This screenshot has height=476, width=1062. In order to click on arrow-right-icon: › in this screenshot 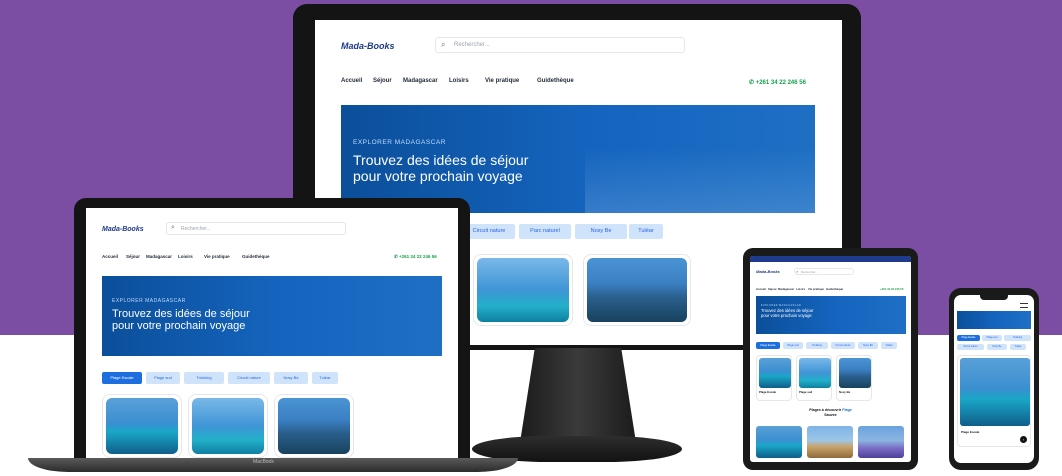, I will do `click(1023, 439)`.